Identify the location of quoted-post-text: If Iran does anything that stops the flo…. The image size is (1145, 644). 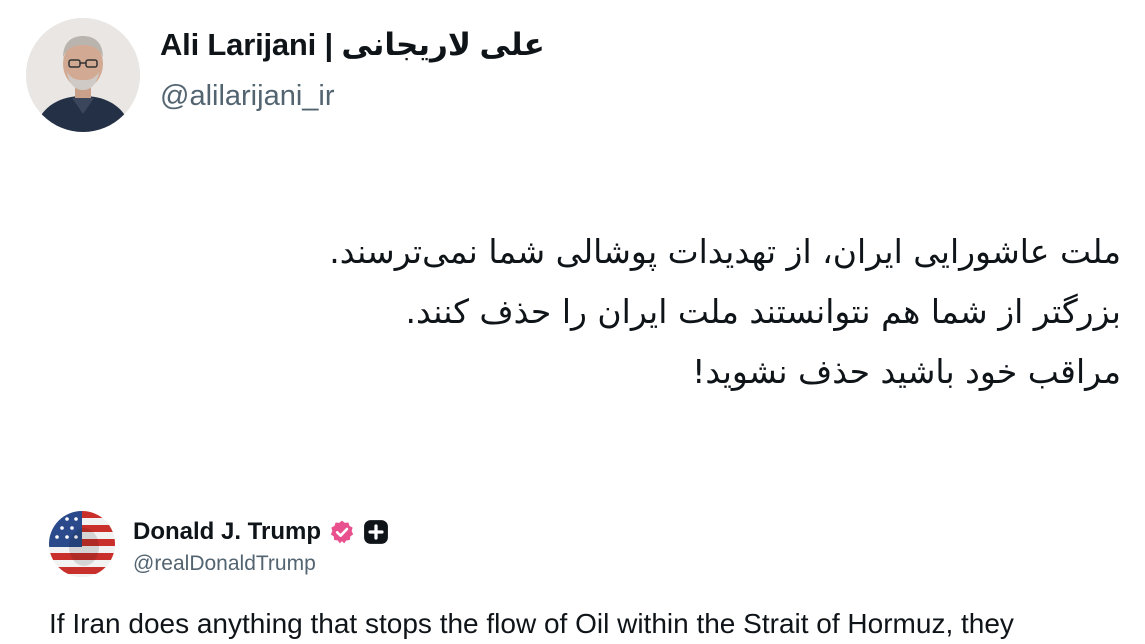
(531, 623).